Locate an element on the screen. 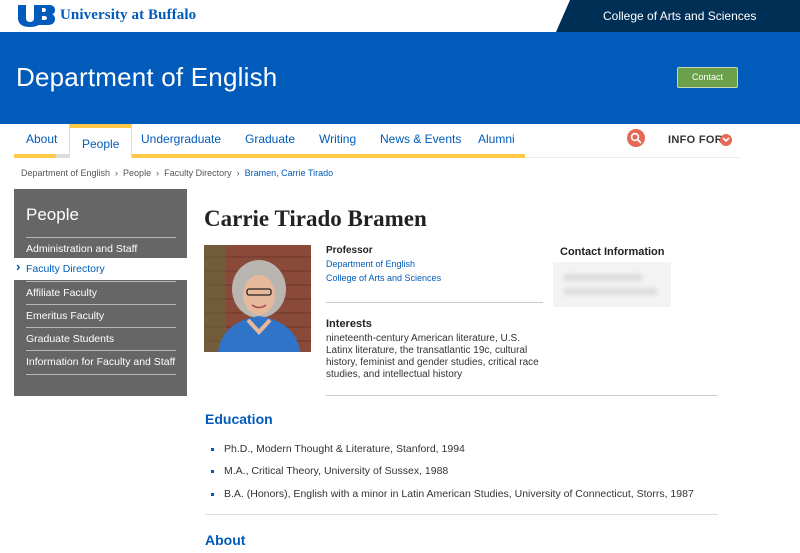 The width and height of the screenshot is (800, 553). interests-heading: Interests is located at coordinates (349, 324).